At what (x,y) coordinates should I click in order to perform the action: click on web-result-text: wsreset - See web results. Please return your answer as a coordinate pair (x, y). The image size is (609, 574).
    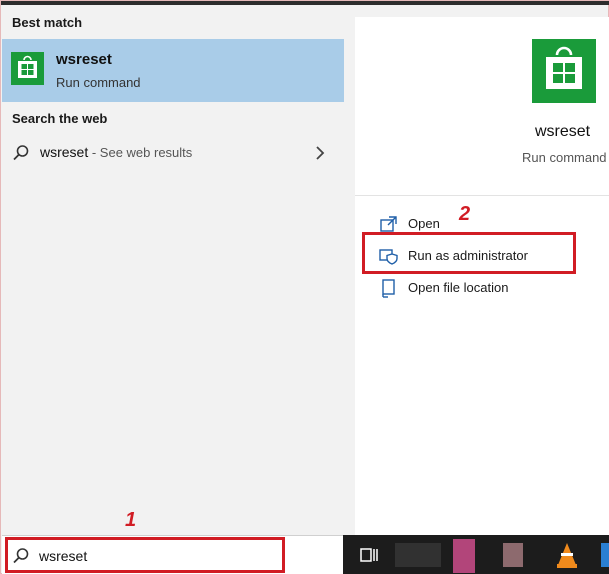
    Looking at the image, I should click on (116, 152).